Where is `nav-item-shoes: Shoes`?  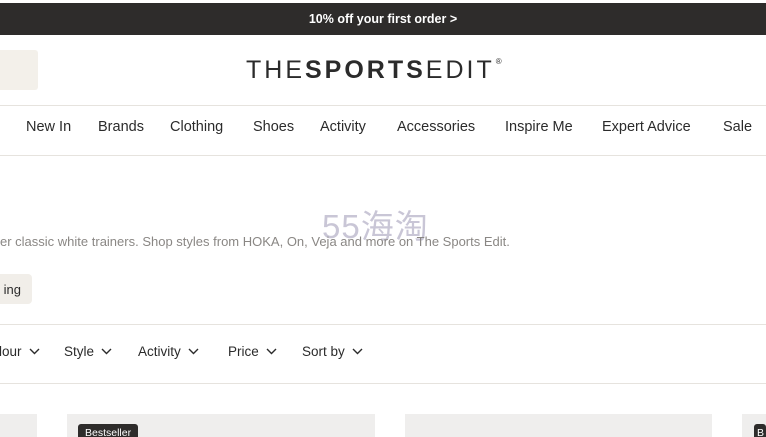 nav-item-shoes: Shoes is located at coordinates (273, 127).